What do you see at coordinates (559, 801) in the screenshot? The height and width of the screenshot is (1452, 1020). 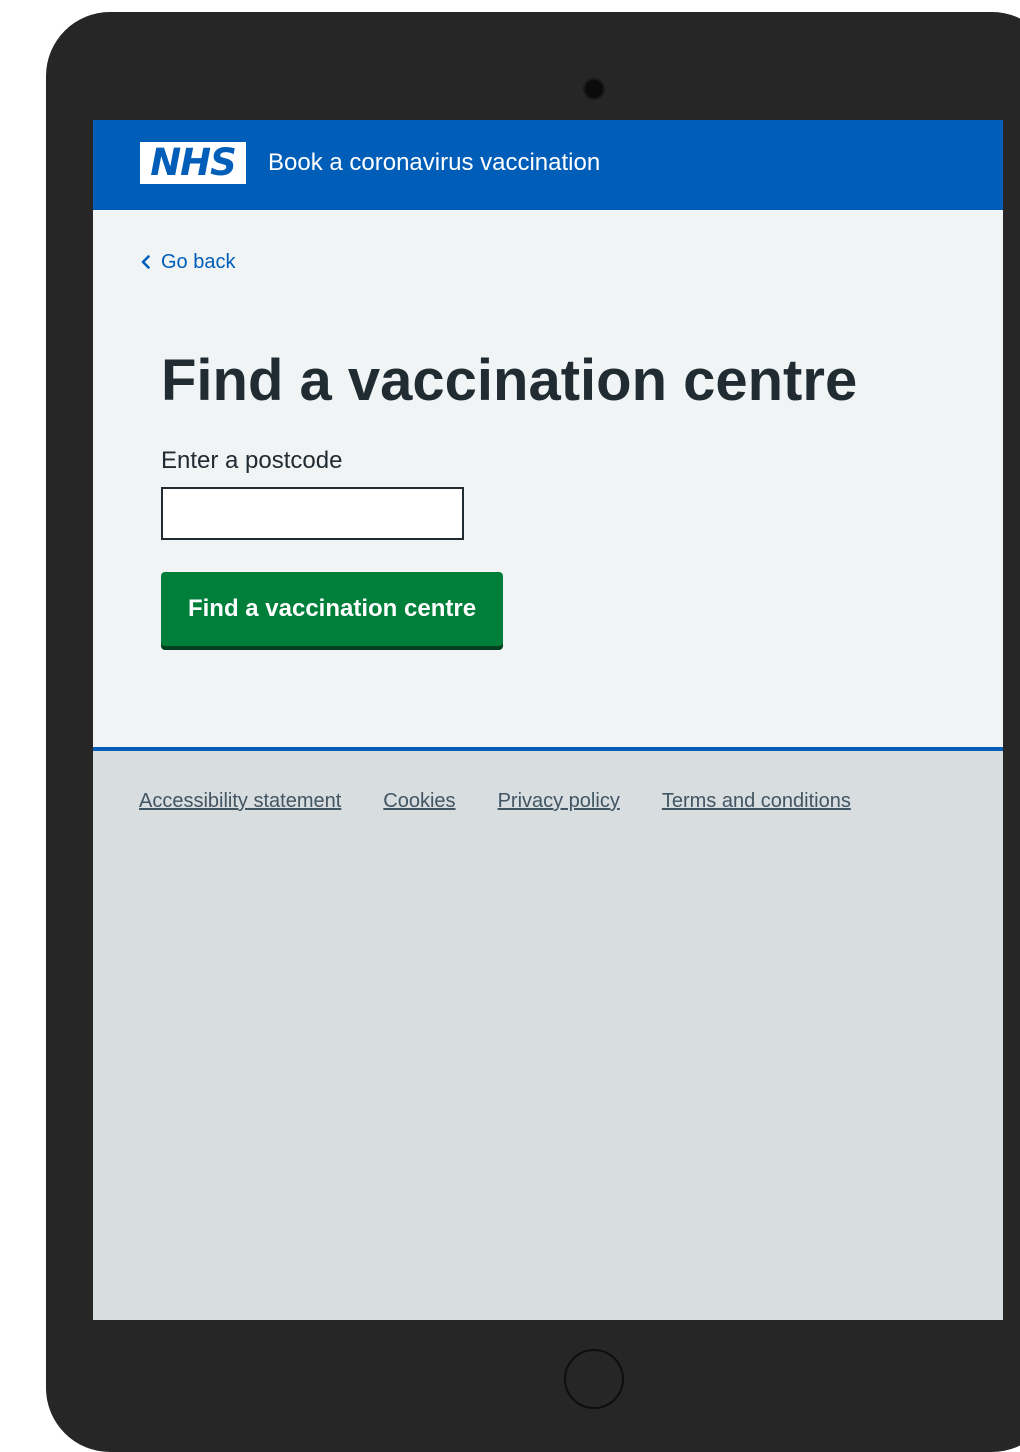 I see `footer-link-privacy: Privacy policy` at bounding box center [559, 801].